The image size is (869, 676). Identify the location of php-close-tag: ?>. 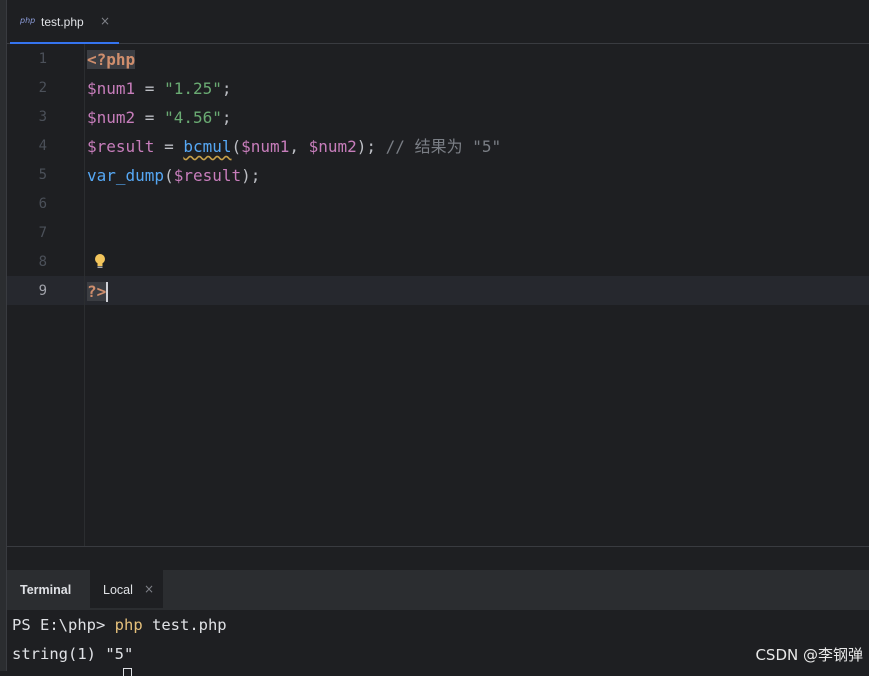
(97, 291).